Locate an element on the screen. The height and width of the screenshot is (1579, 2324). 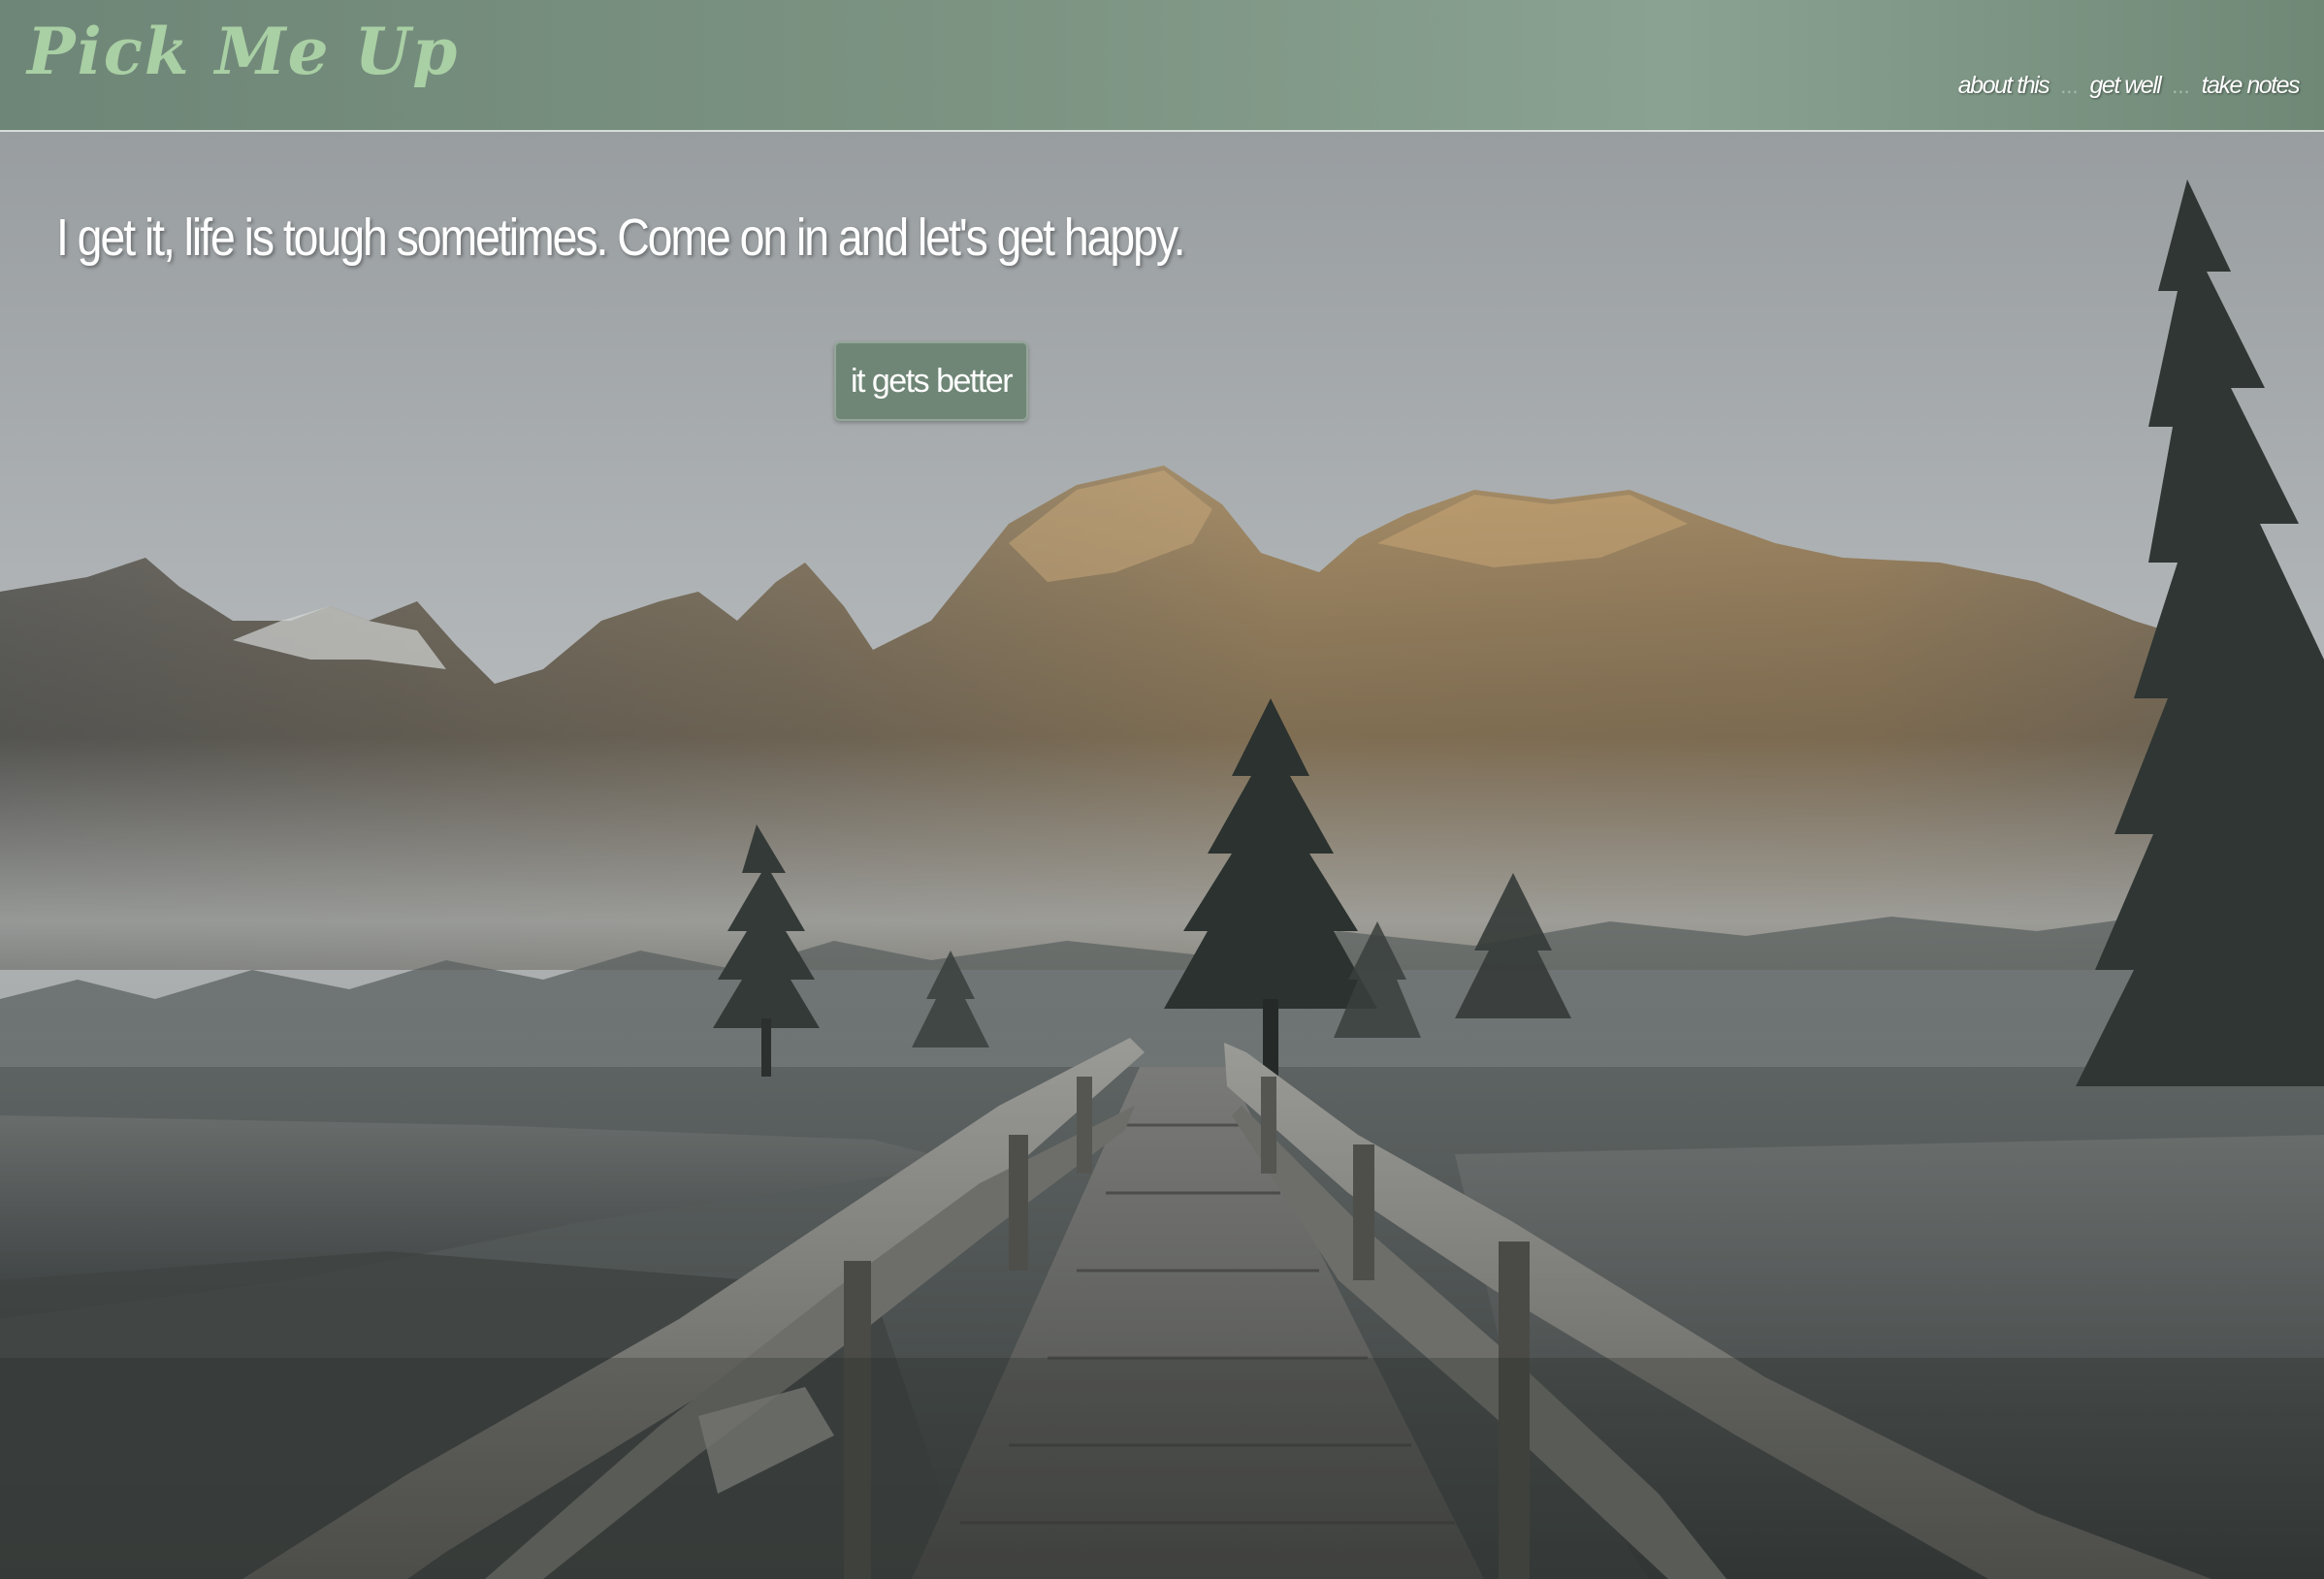
nav-link-about-this: about this is located at coordinates (2004, 86).